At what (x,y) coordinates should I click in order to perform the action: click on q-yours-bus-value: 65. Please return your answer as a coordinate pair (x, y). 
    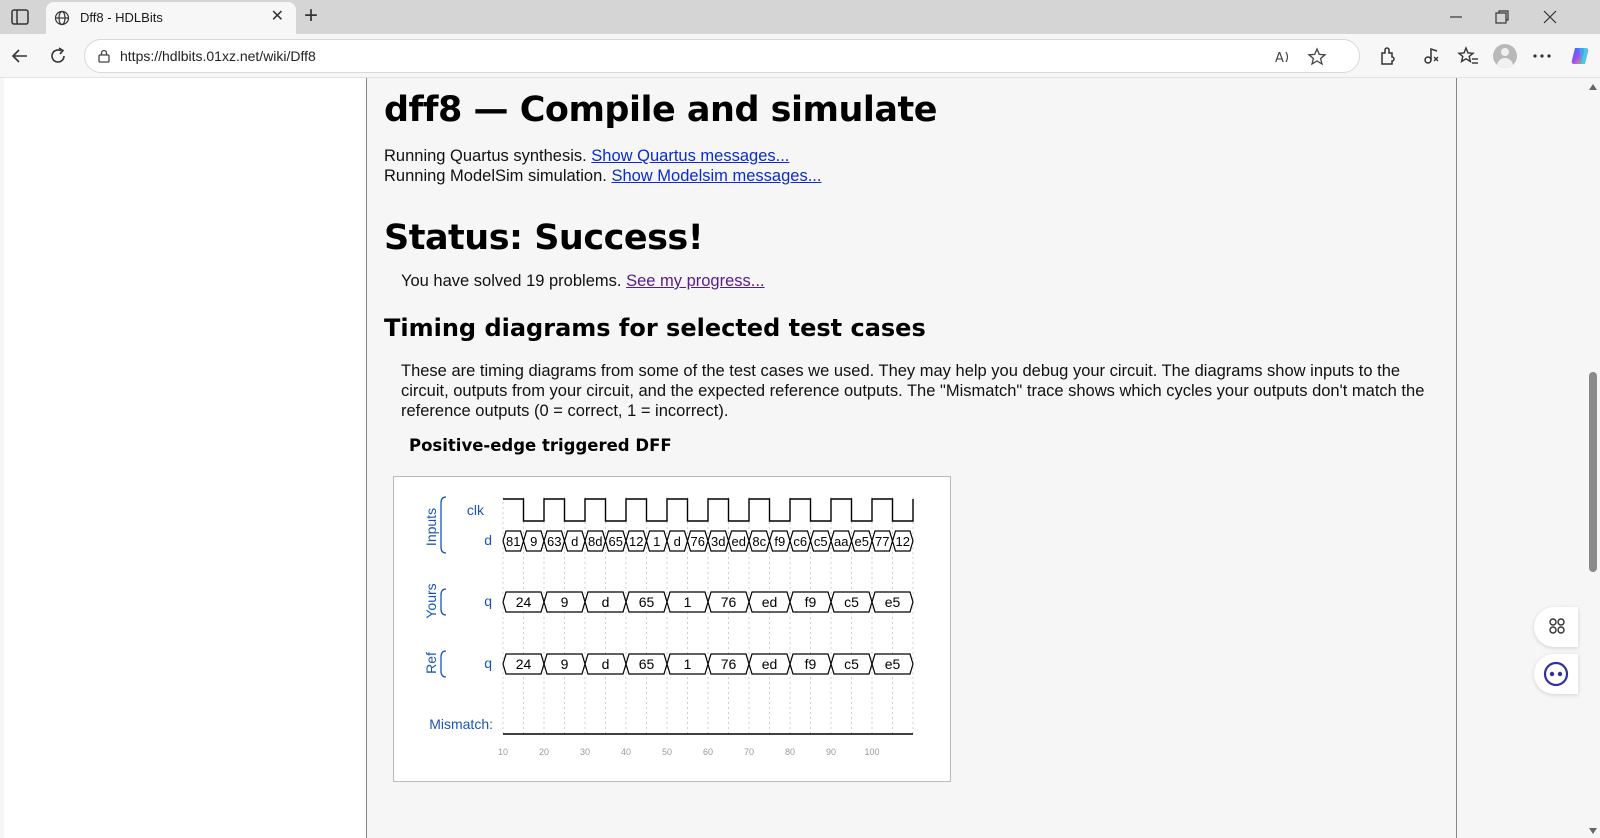
    Looking at the image, I should click on (647, 602).